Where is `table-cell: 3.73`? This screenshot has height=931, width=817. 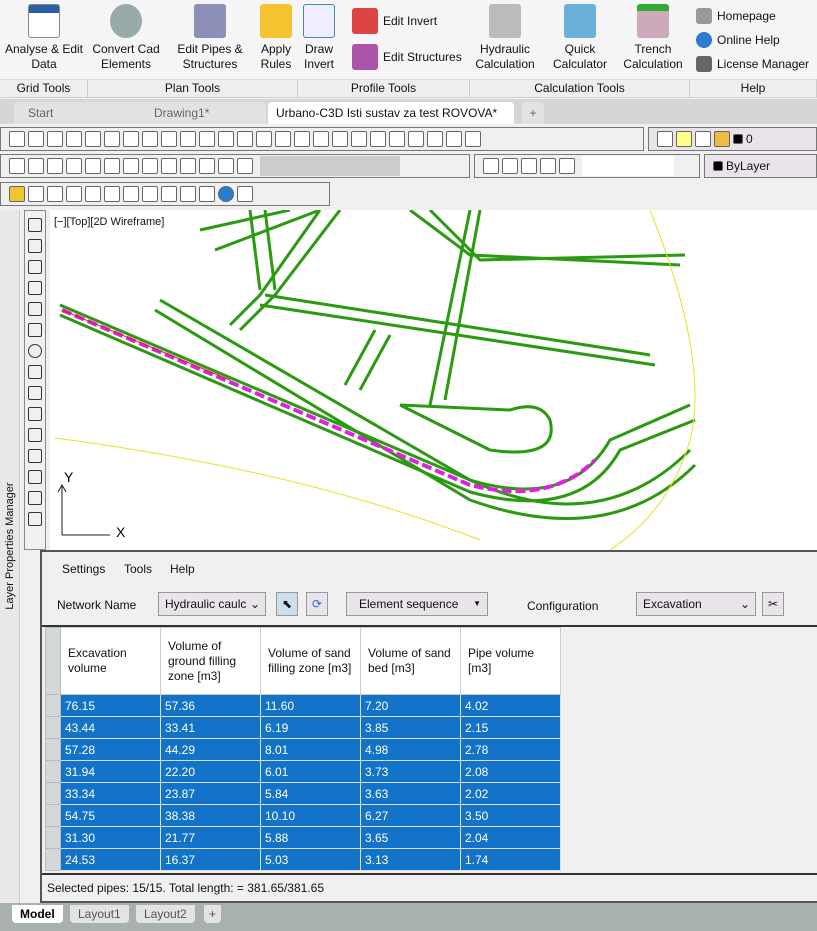
table-cell: 3.73 is located at coordinates (410, 771).